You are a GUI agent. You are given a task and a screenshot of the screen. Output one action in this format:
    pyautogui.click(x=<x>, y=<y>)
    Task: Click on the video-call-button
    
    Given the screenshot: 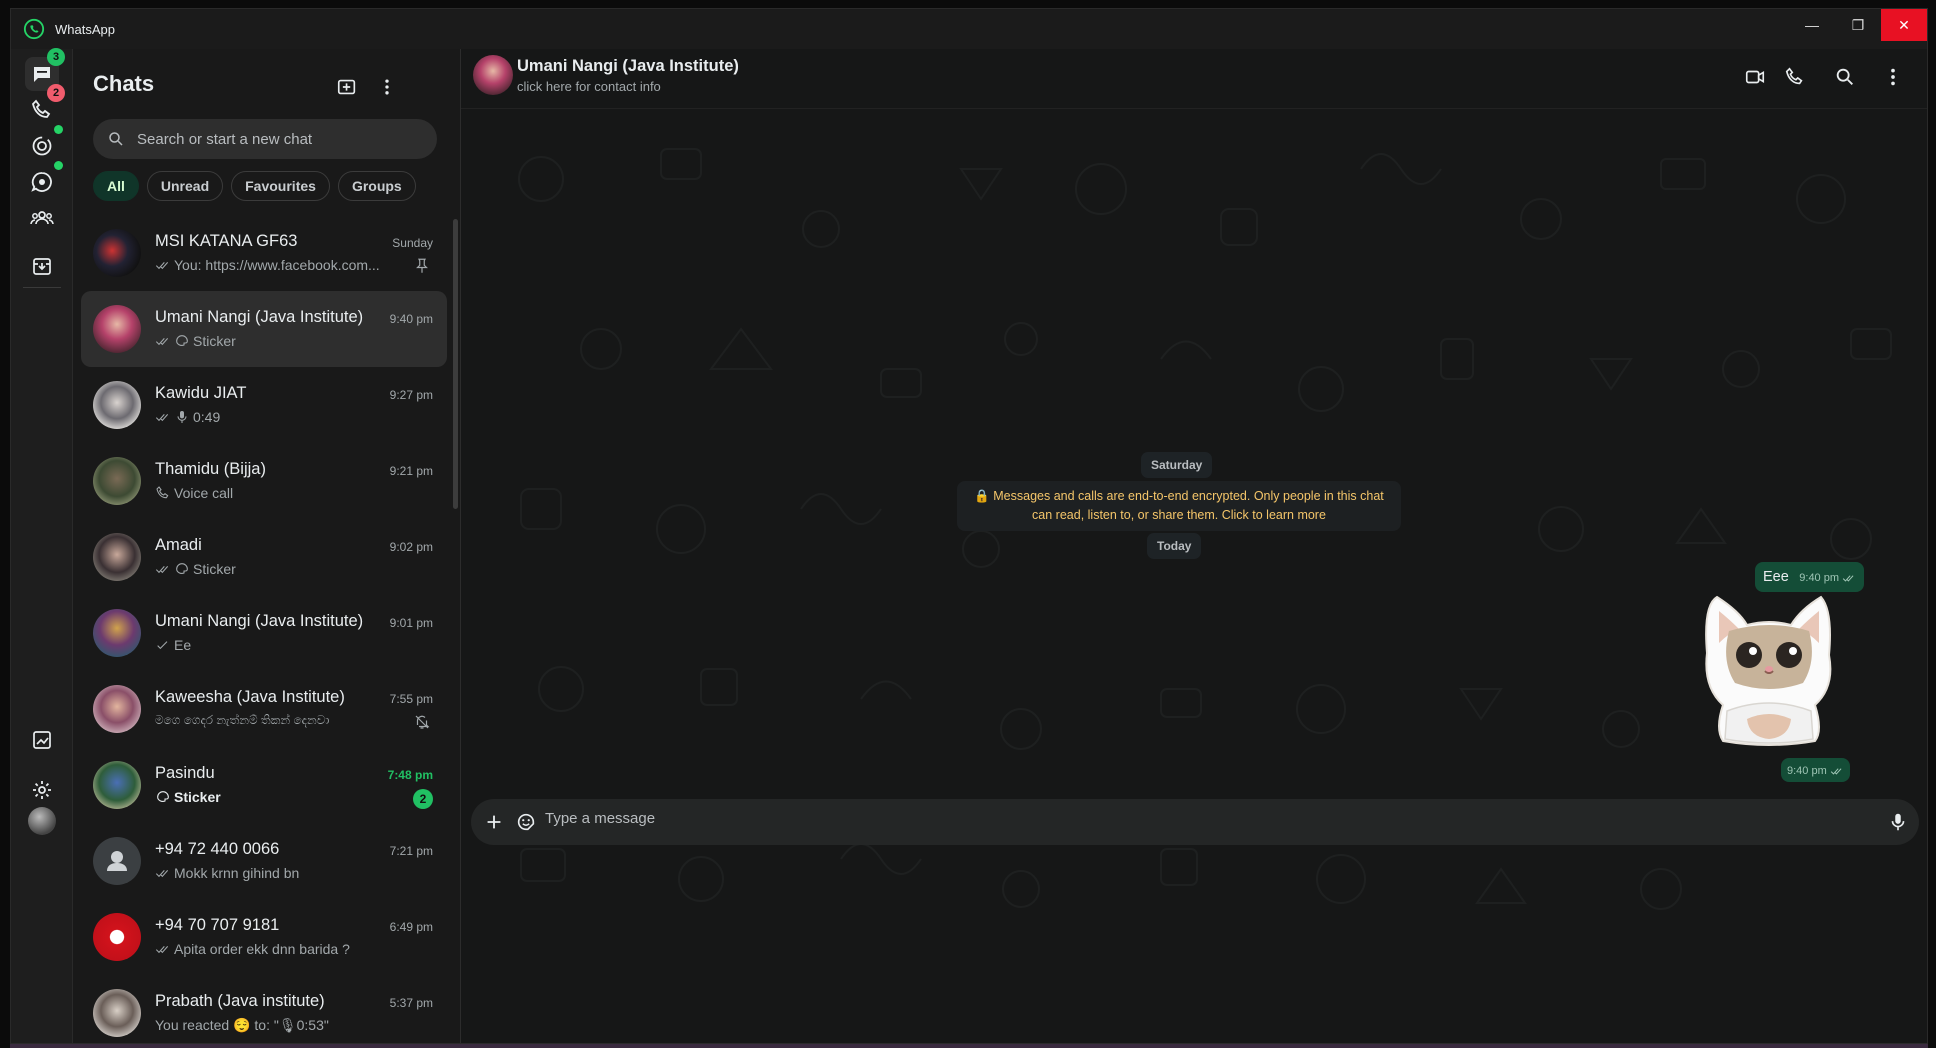 What is the action you would take?
    pyautogui.click(x=1755, y=77)
    